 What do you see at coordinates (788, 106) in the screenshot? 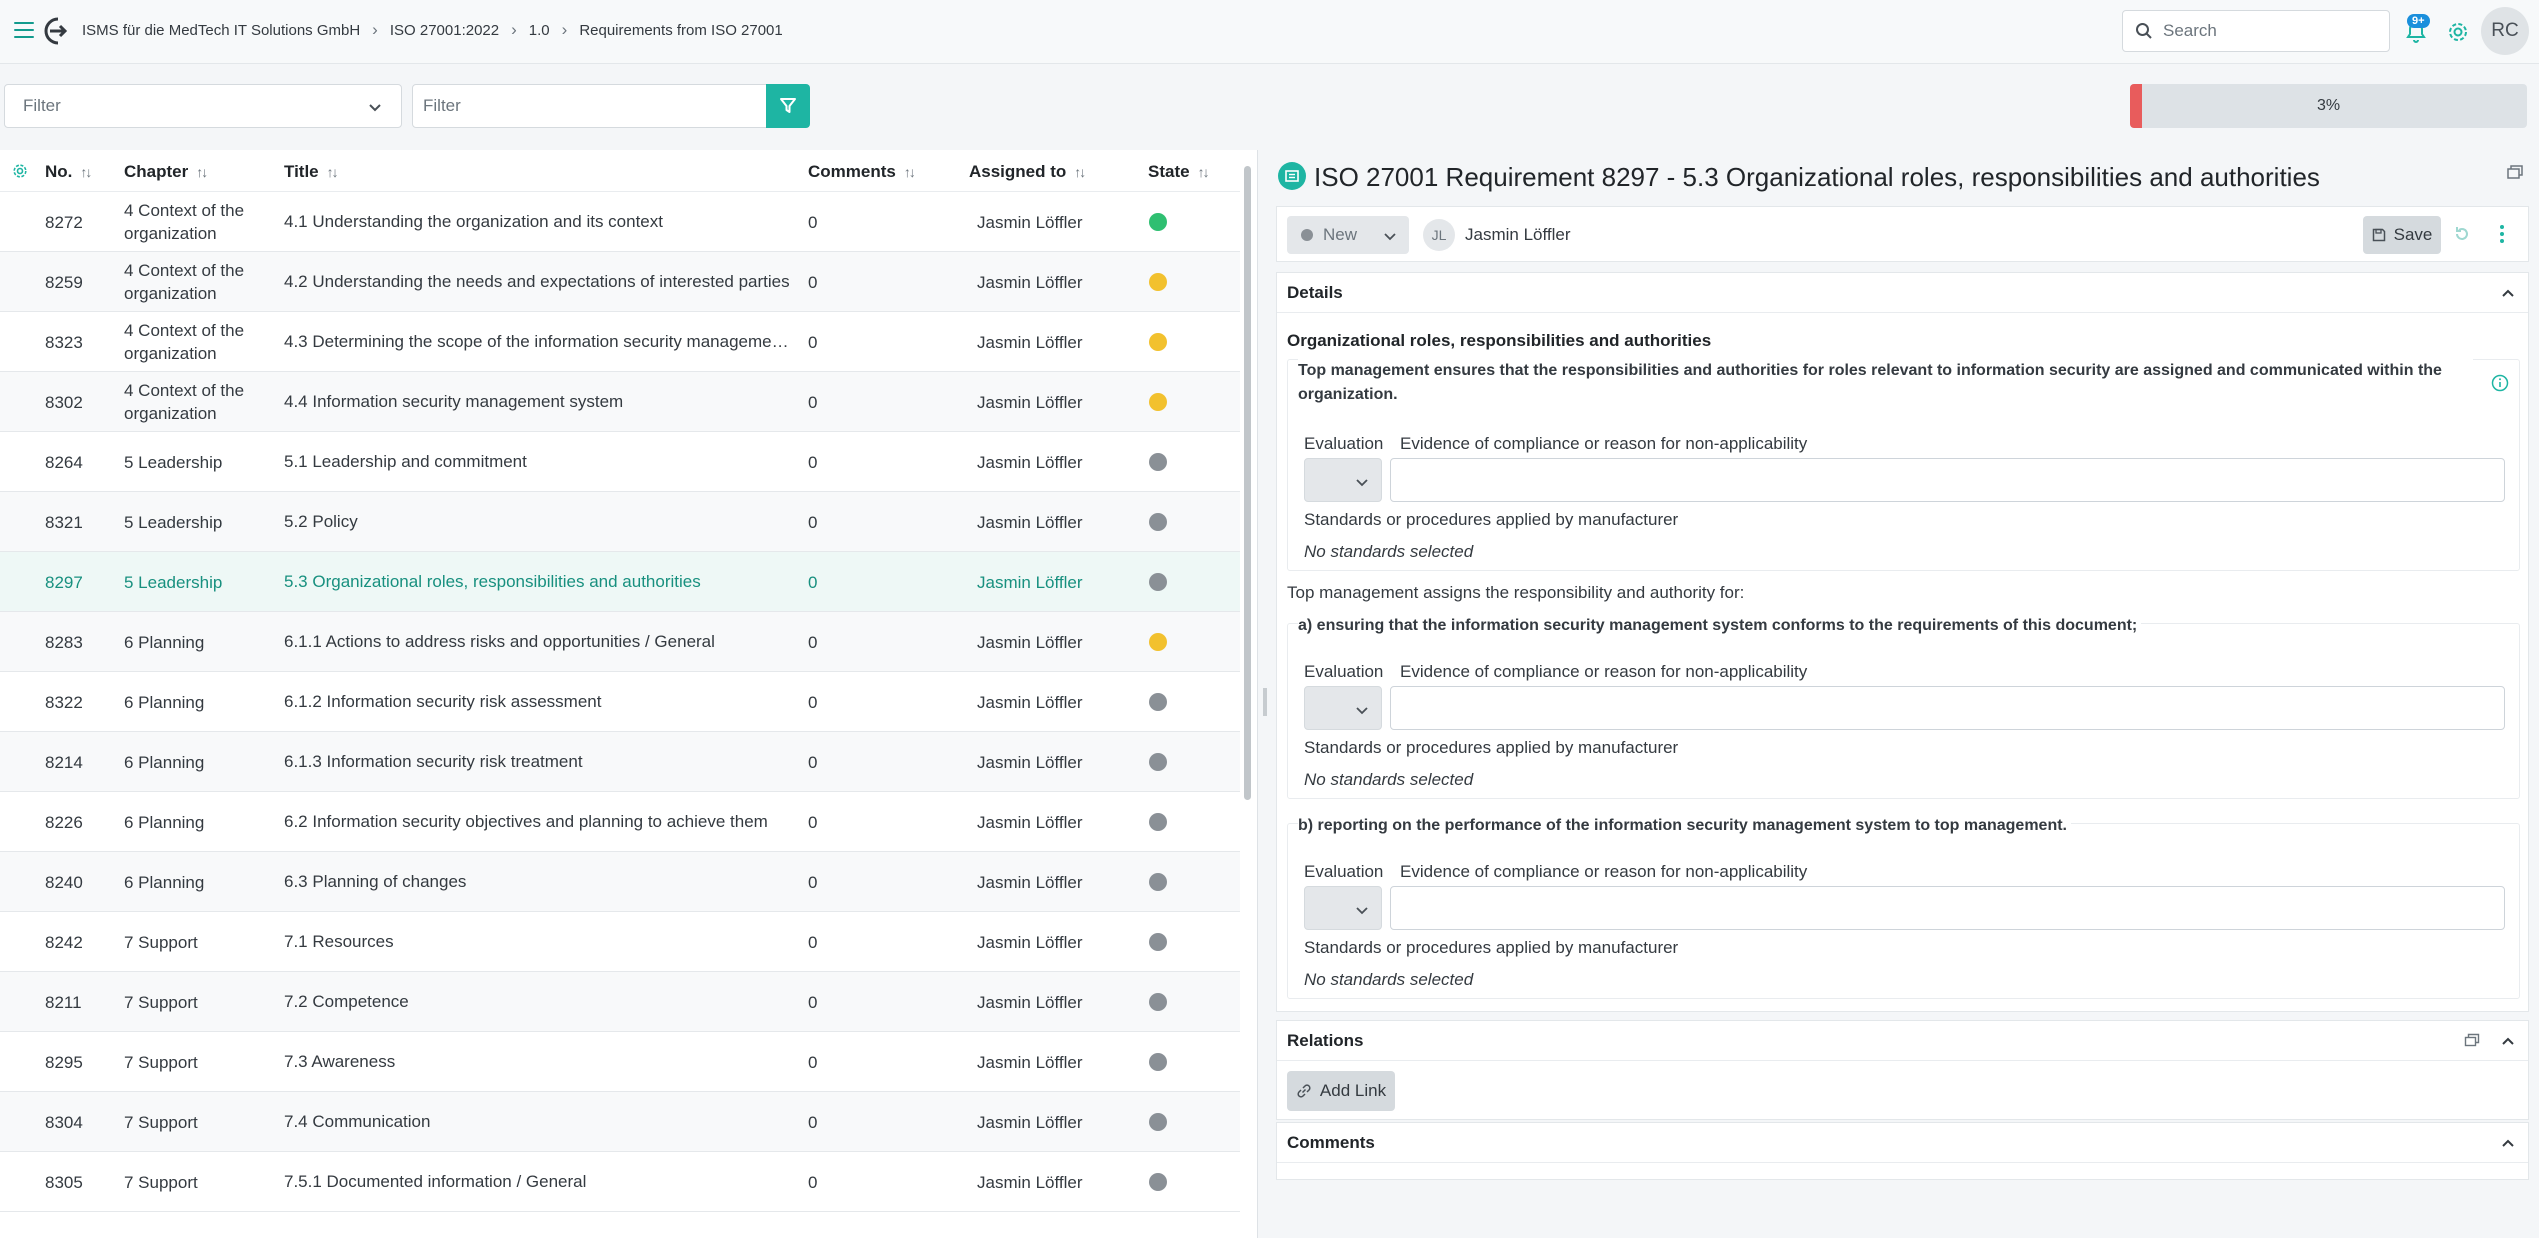
I see `apply-filter-button` at bounding box center [788, 106].